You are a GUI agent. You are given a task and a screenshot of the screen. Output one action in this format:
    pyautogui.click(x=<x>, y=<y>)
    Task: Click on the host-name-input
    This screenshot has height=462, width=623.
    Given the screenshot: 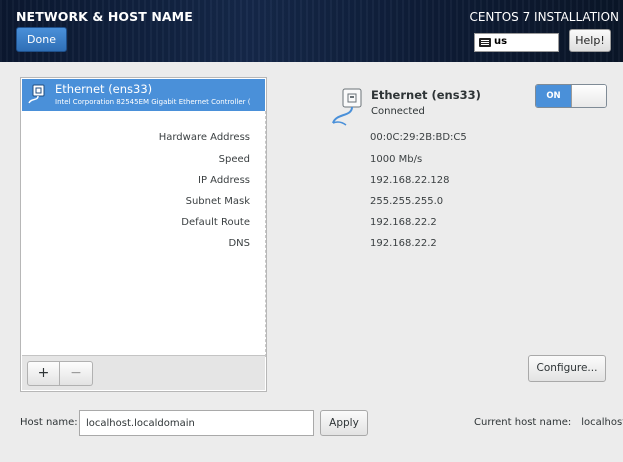 What is the action you would take?
    pyautogui.click(x=196, y=423)
    